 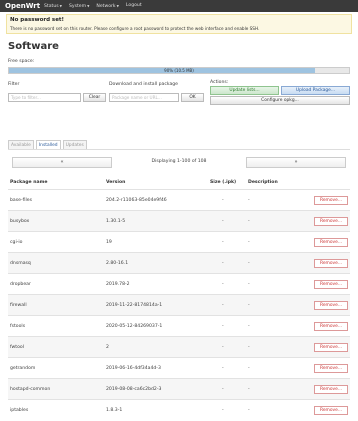 I want to click on menu-status: Status▼, so click(x=53, y=6).